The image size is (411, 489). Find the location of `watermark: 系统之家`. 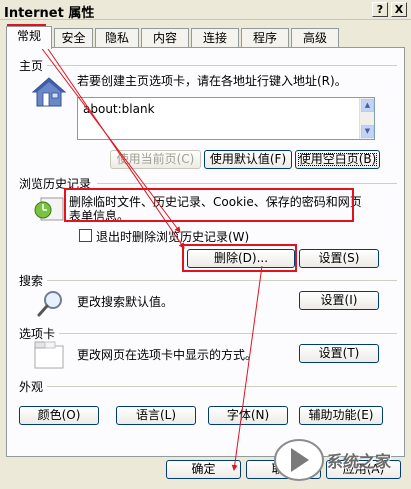

watermark: 系统之家 is located at coordinates (339, 458).